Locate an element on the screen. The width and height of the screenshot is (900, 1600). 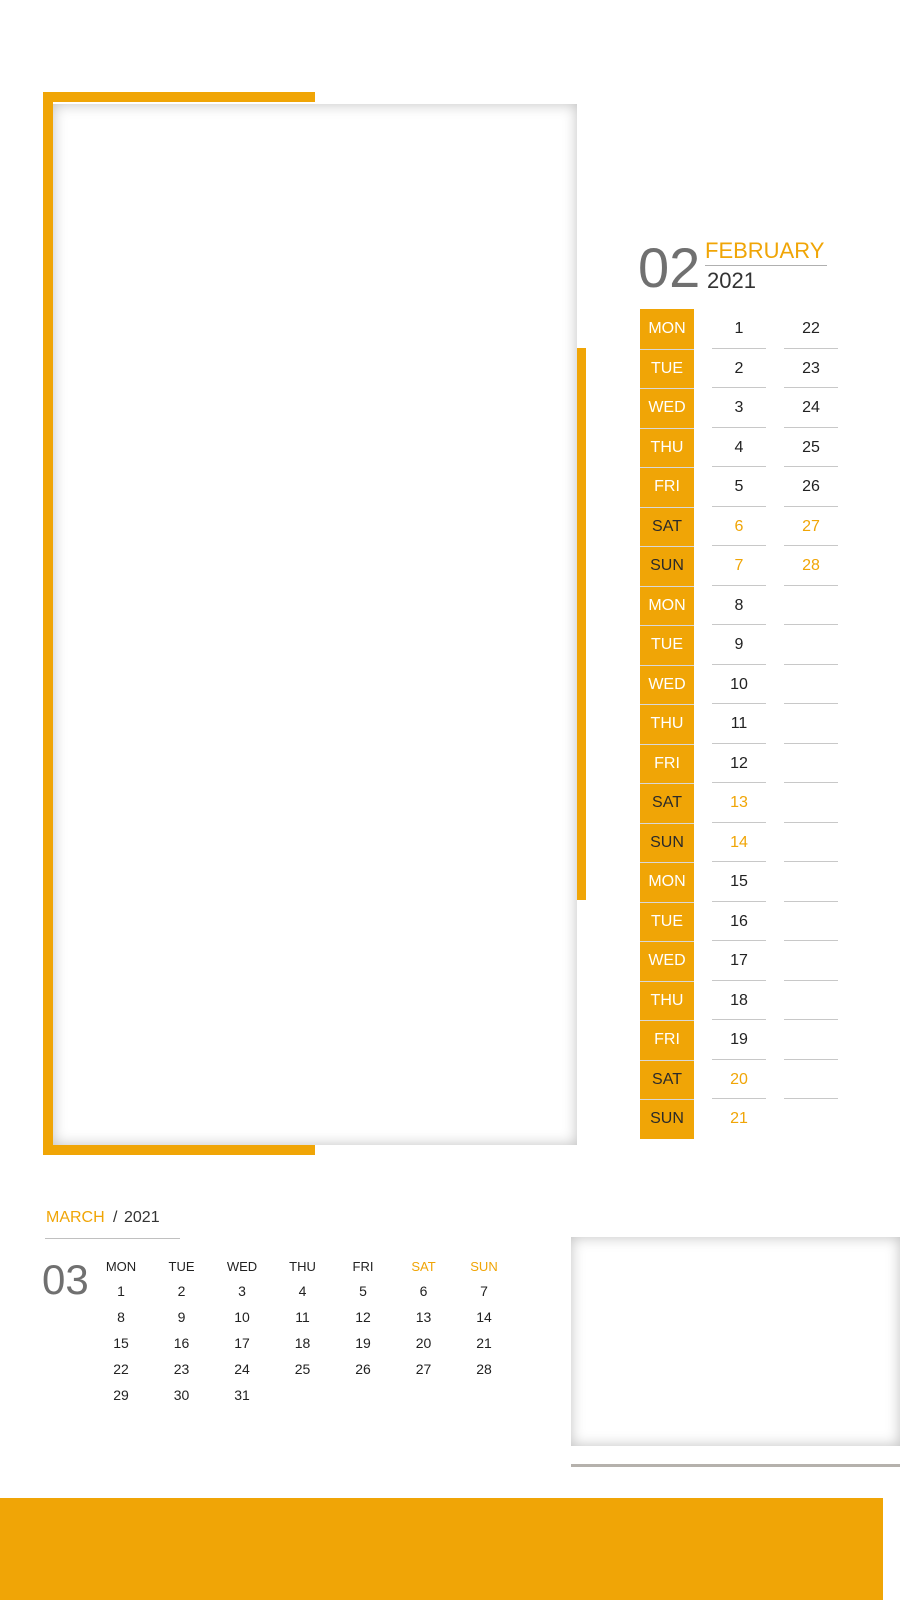
march-date-cell: 21 is located at coordinates (484, 1343).